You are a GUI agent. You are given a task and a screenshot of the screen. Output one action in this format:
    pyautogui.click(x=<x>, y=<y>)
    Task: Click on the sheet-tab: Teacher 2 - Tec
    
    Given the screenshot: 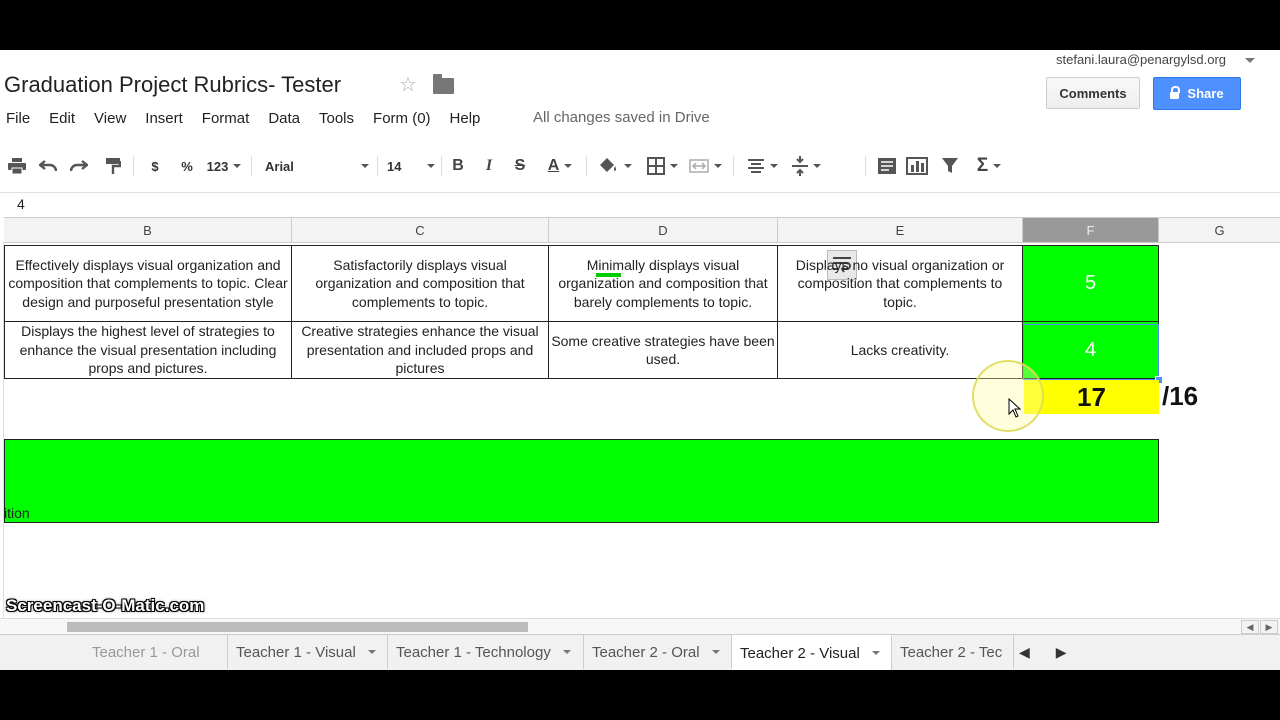 What is the action you would take?
    pyautogui.click(x=953, y=652)
    